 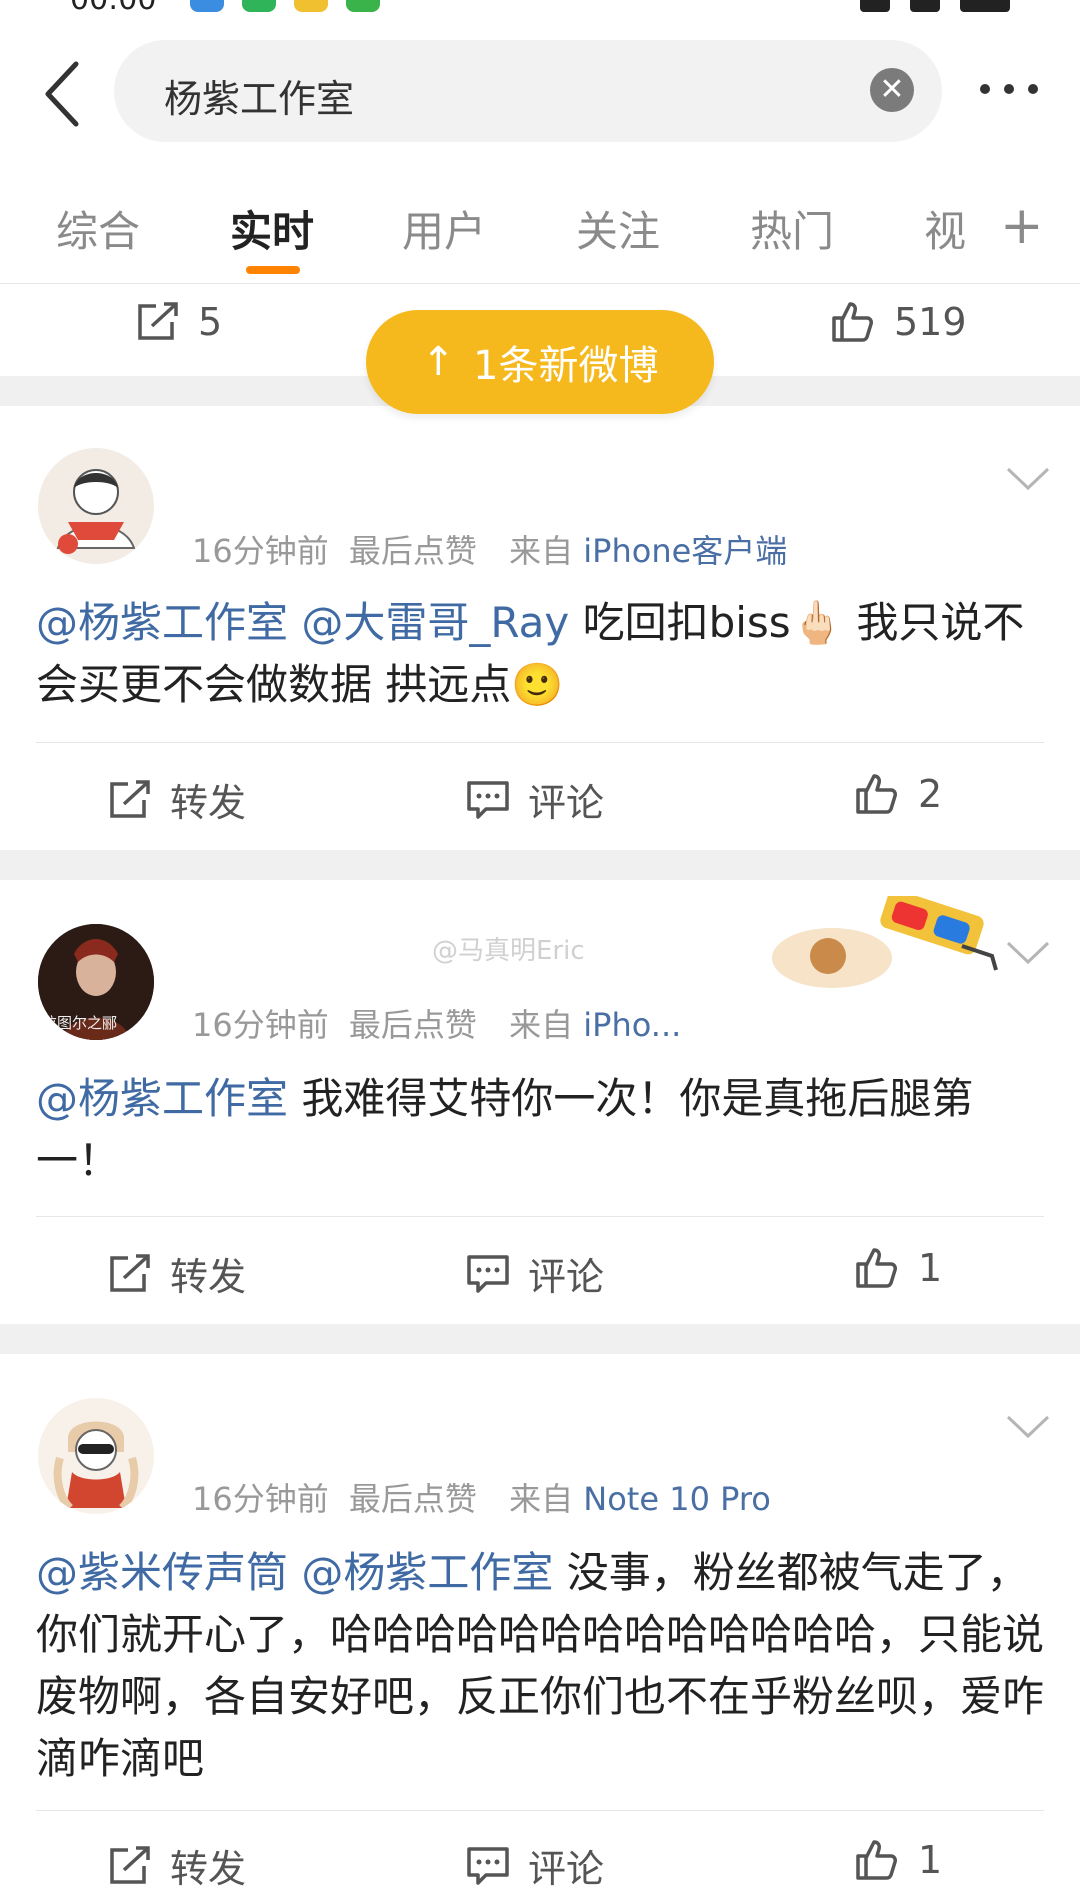 I want to click on add-tab-icon: +, so click(x=1022, y=226).